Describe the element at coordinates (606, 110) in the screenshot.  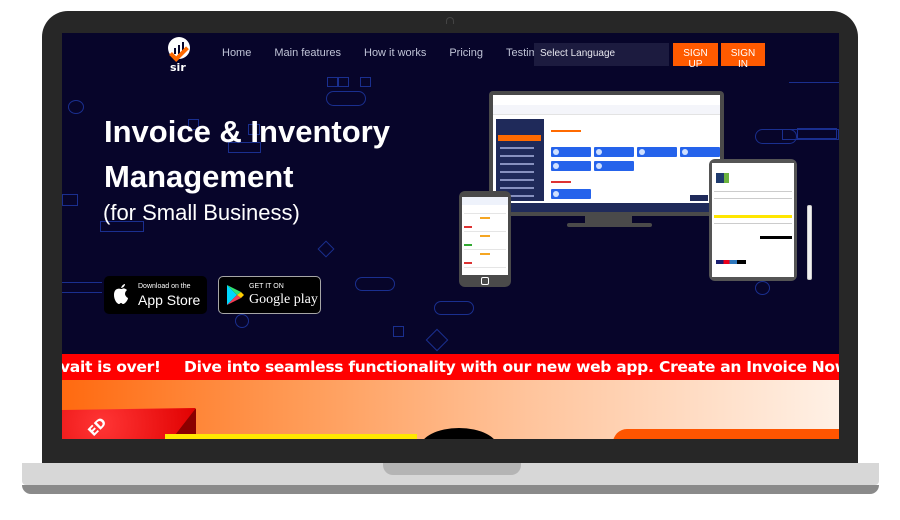
I see `mockup-topbar` at that location.